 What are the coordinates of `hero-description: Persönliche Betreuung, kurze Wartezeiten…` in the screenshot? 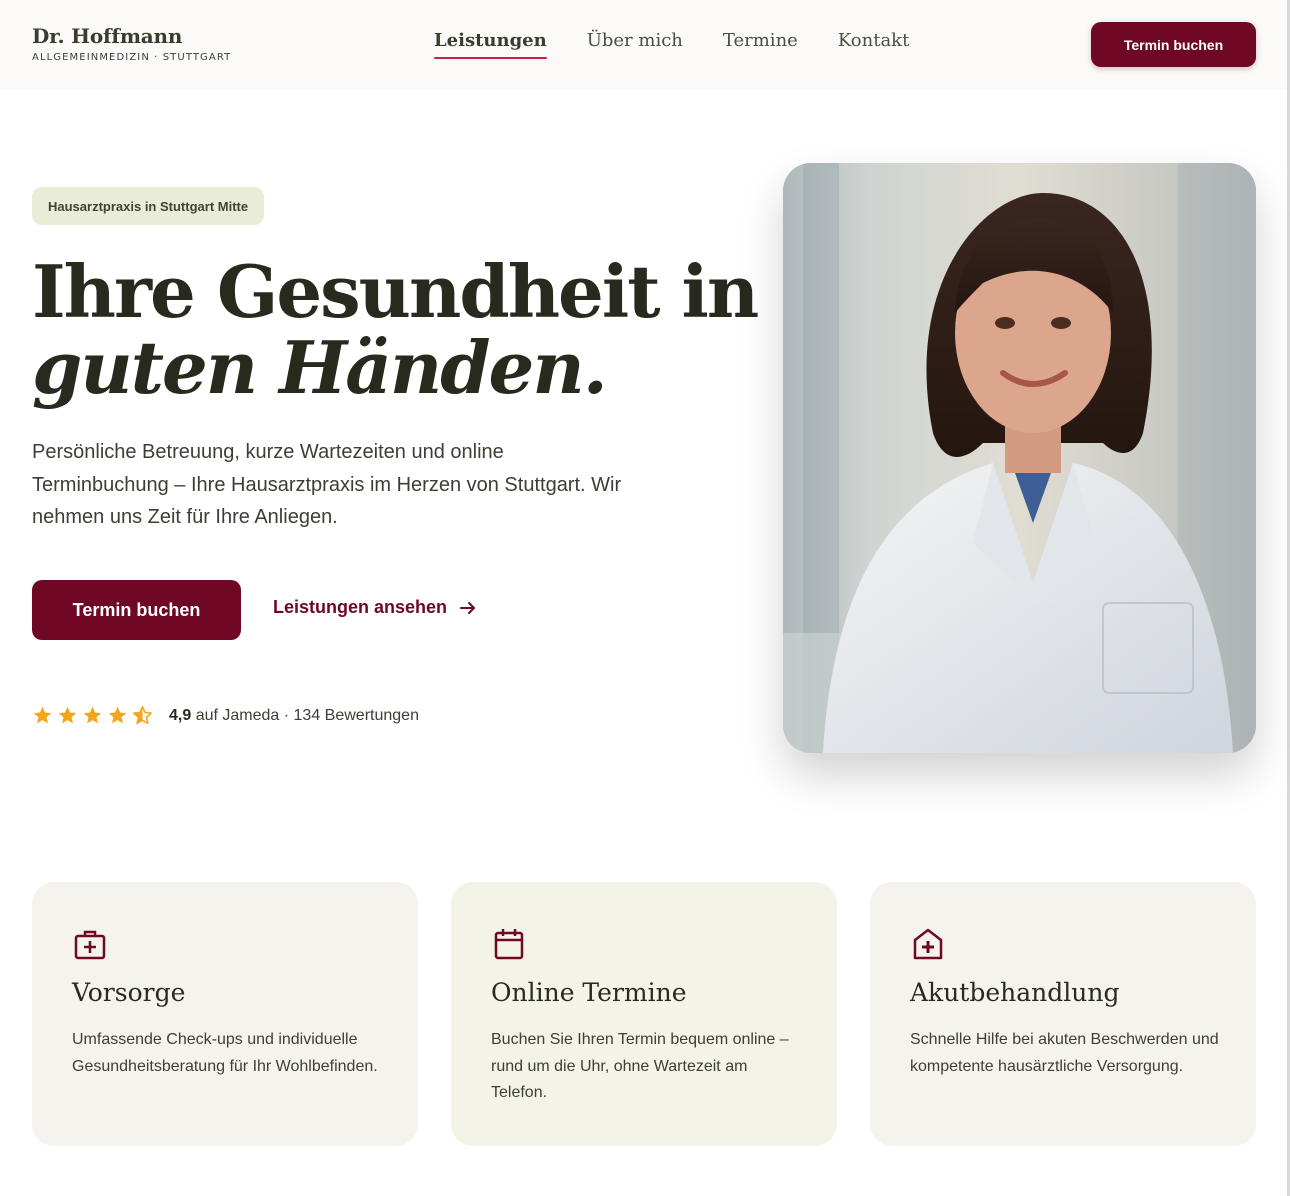 It's located at (327, 484).